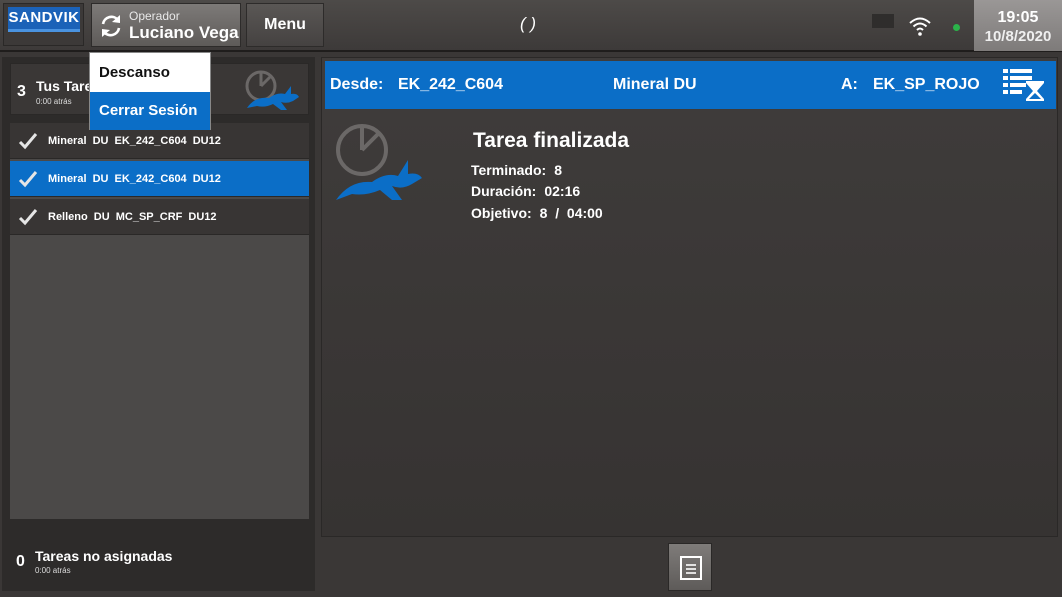 The image size is (1062, 597). What do you see at coordinates (285, 25) in the screenshot?
I see `menu-button: Menu` at bounding box center [285, 25].